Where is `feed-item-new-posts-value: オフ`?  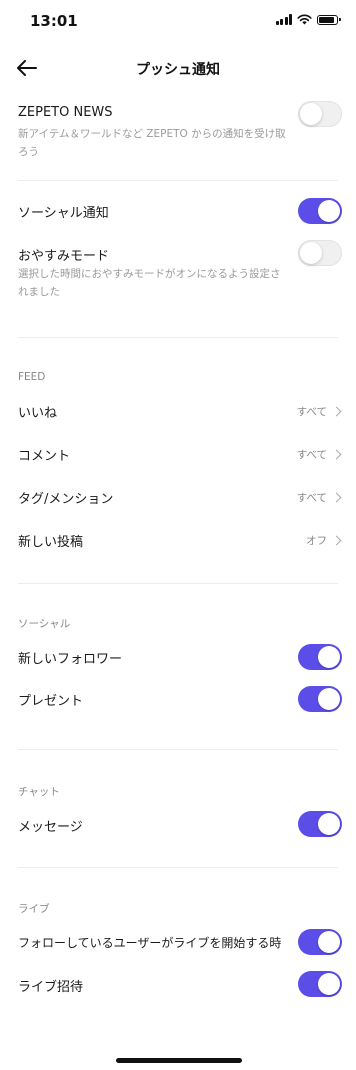 feed-item-new-posts-value: オフ is located at coordinates (324, 540).